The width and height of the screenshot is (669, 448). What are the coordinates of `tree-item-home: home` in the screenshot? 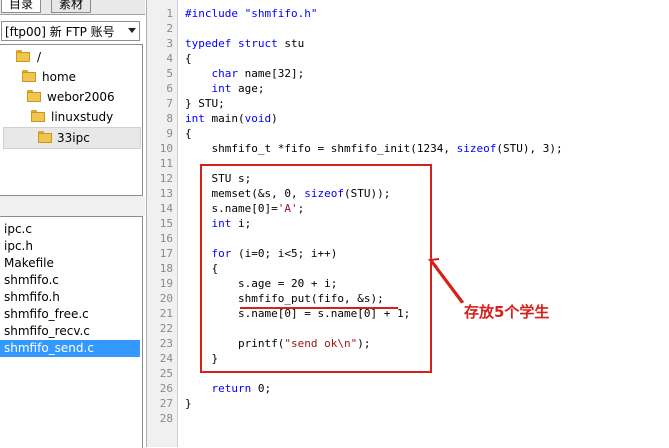 It's located at (79, 77).